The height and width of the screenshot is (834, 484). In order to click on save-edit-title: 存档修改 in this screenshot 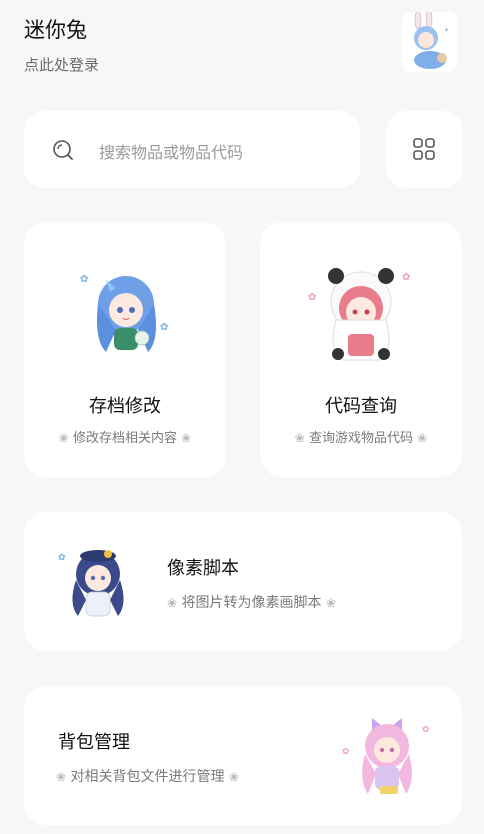, I will do `click(125, 406)`.